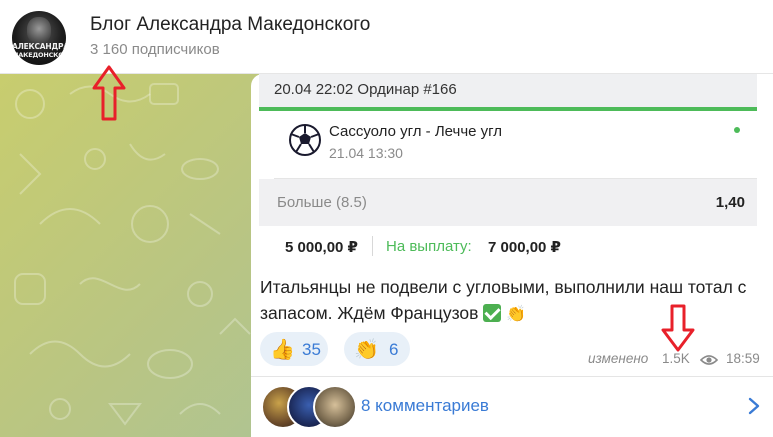 The image size is (773, 437). Describe the element at coordinates (737, 130) in the screenshot. I see `status-dot` at that location.